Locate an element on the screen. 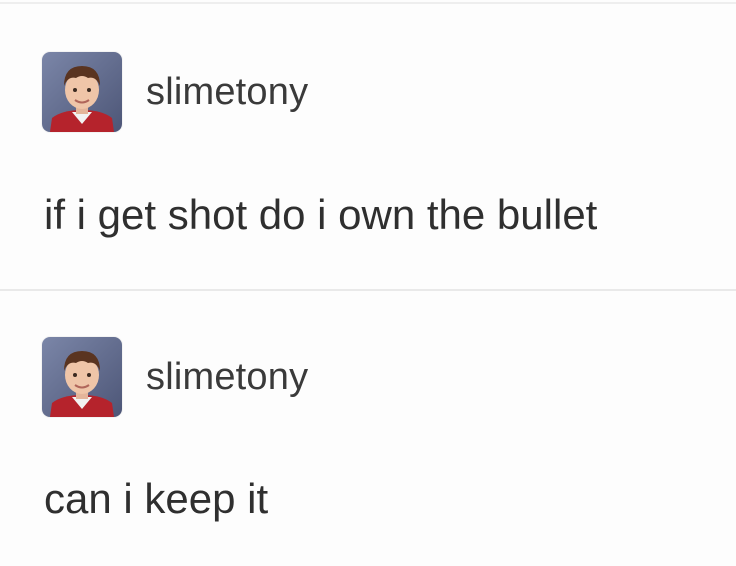 This screenshot has height=566, width=736. post-text: if i get shot do i own the bullet is located at coordinates (321, 214).